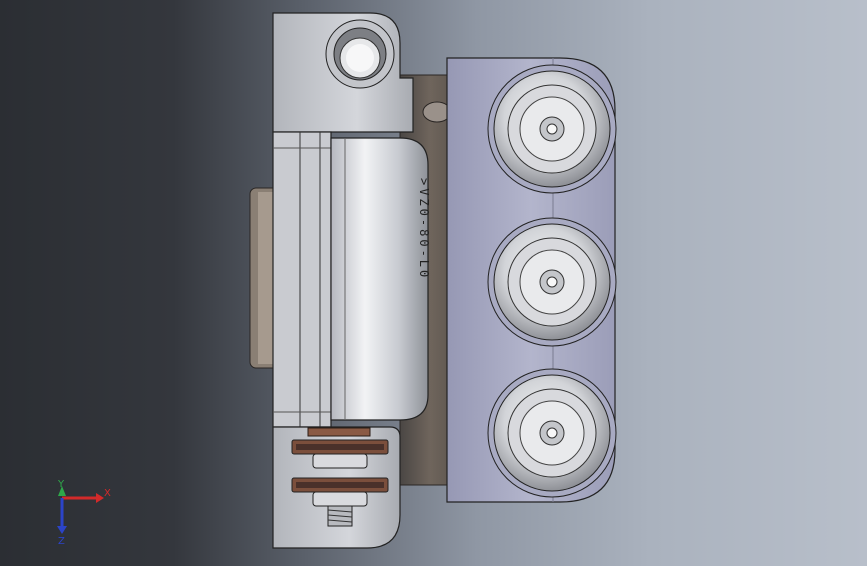 The width and height of the screenshot is (867, 566). I want to click on x-axis-label: X, so click(107, 493).